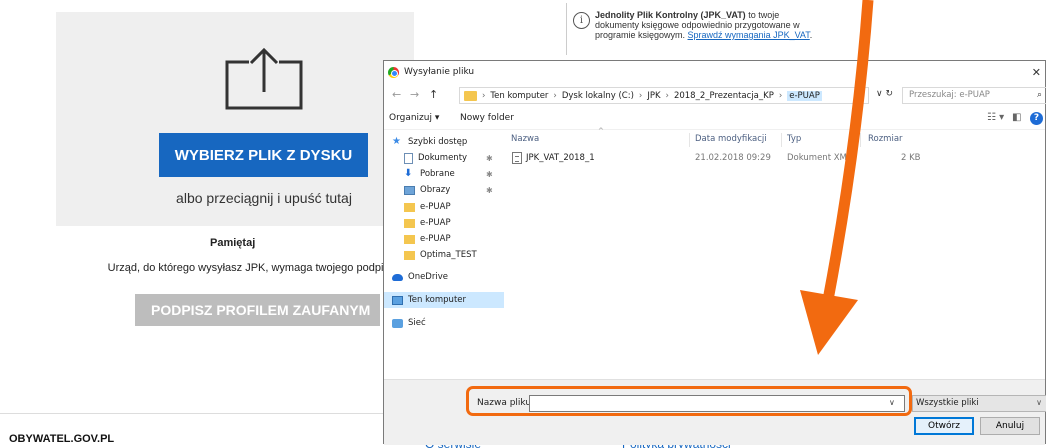  What do you see at coordinates (1036, 72) in the screenshot?
I see `close-icon: ✕` at bounding box center [1036, 72].